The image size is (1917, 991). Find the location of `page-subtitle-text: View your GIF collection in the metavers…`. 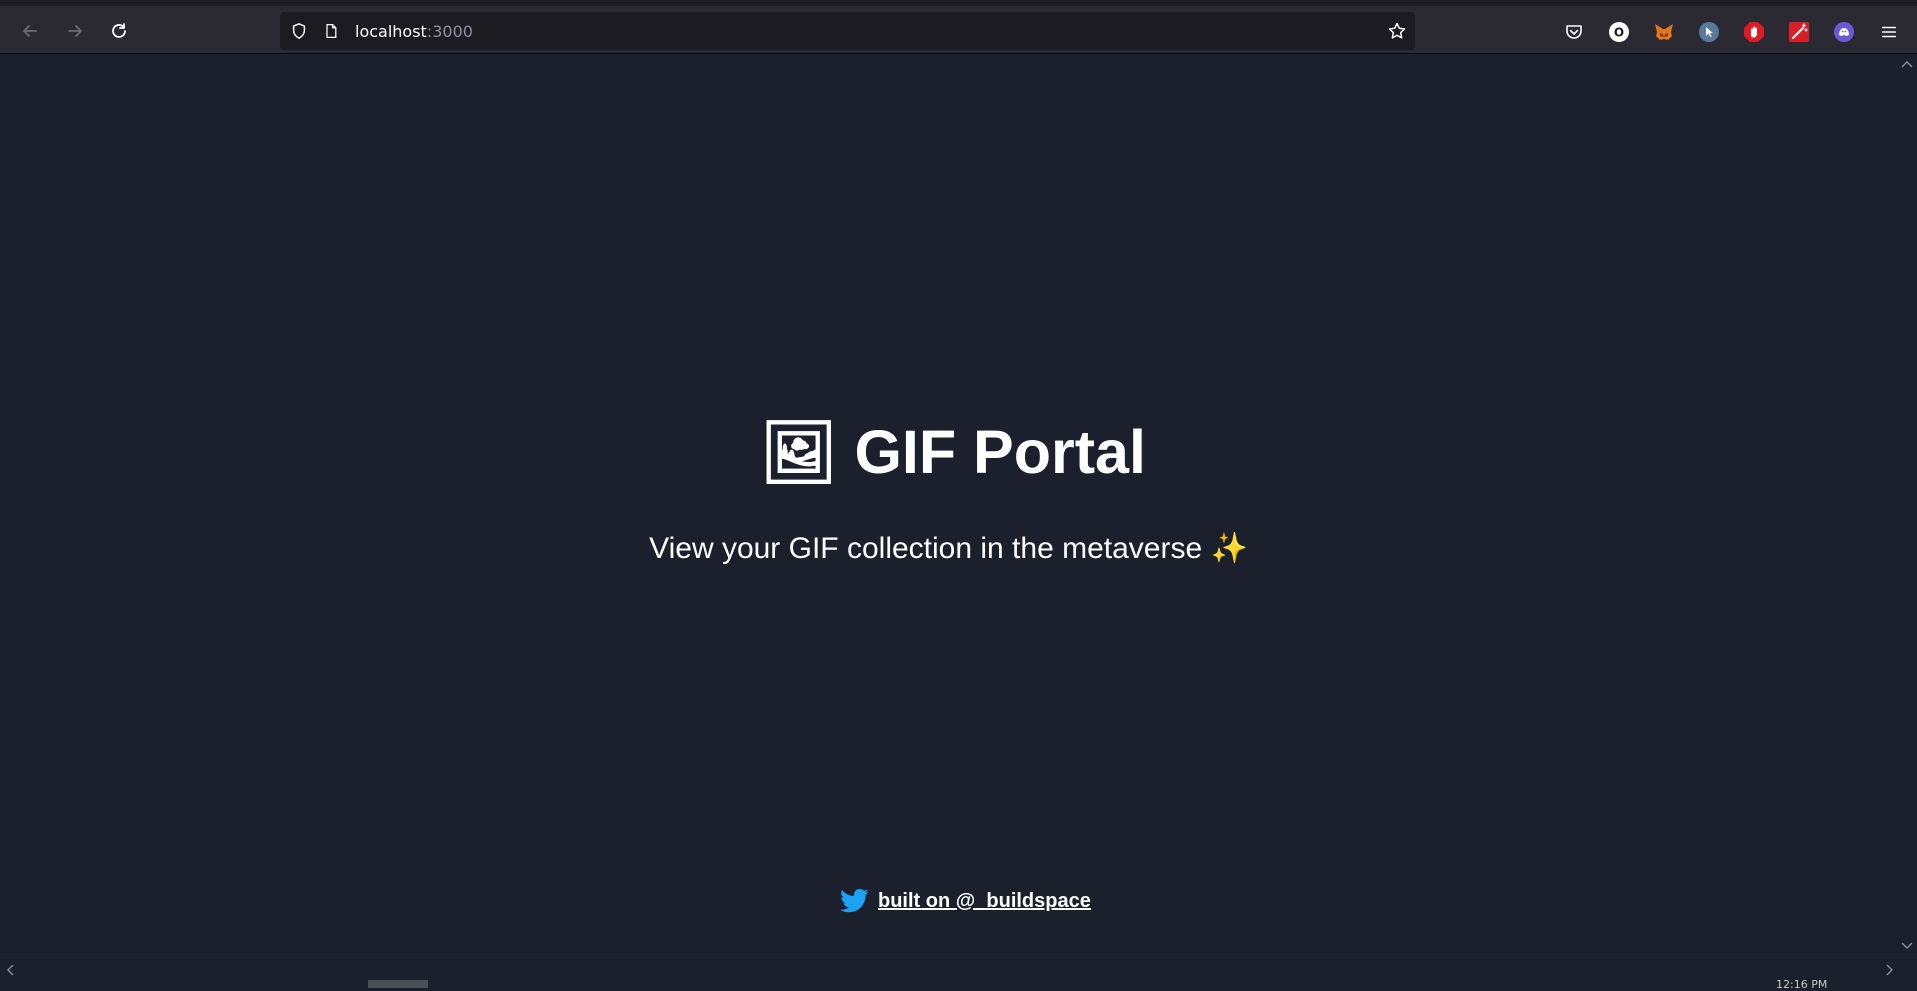

page-subtitle-text: View your GIF collection in the metavers… is located at coordinates (926, 548).